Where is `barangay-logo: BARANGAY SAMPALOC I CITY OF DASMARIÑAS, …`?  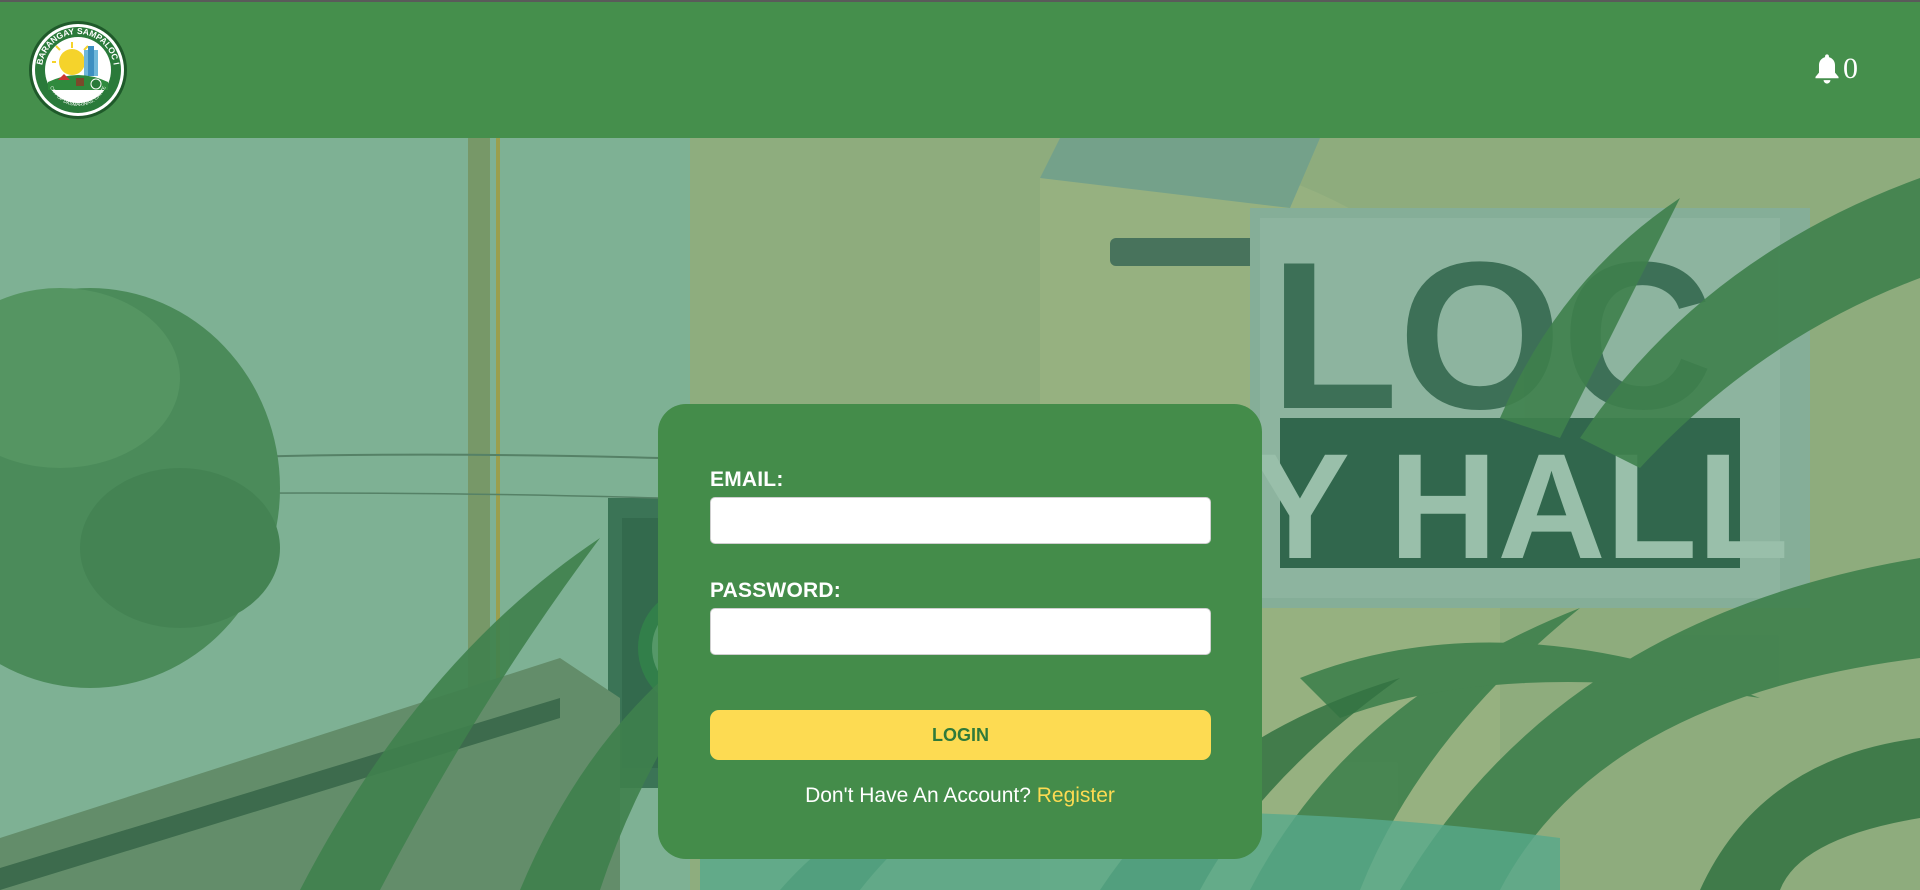
barangay-logo: BARANGAY SAMPALOC I CITY OF DASMARIÑAS, … is located at coordinates (78, 70).